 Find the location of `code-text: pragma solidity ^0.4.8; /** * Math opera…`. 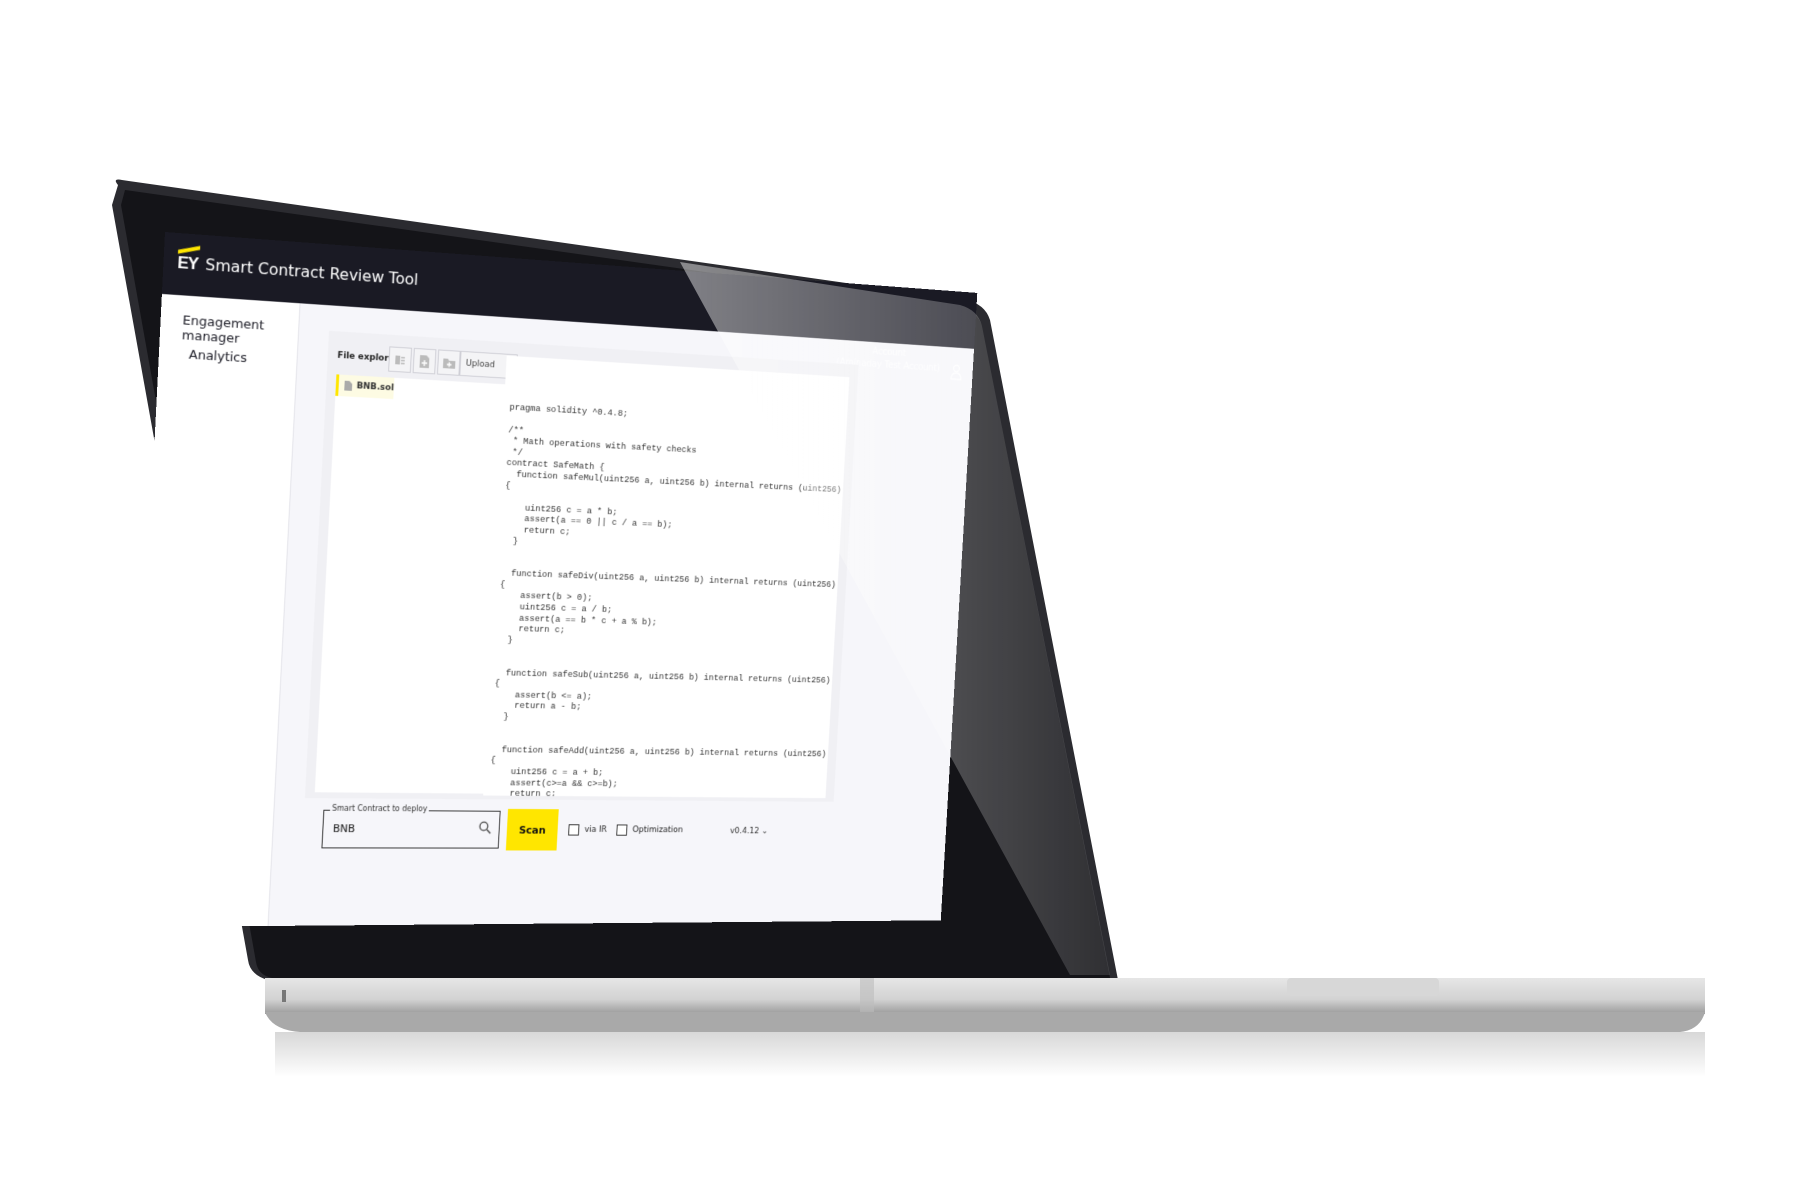

code-text: pragma solidity ^0.4.8; /** * Math opera… is located at coordinates (663, 600).